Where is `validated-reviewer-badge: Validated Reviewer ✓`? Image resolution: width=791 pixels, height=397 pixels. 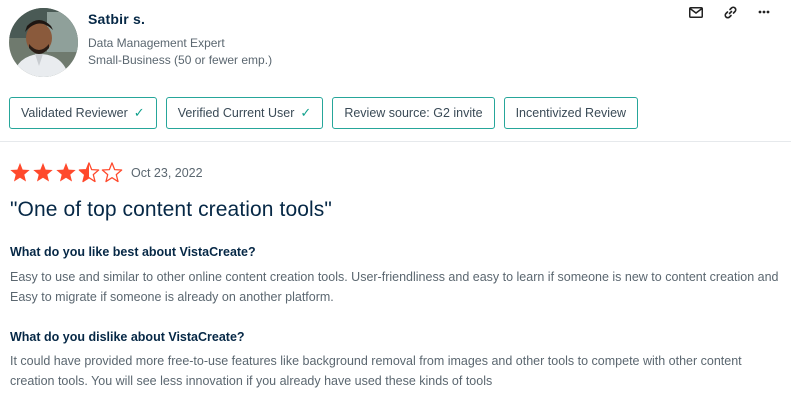
validated-reviewer-badge: Validated Reviewer ✓ is located at coordinates (83, 113).